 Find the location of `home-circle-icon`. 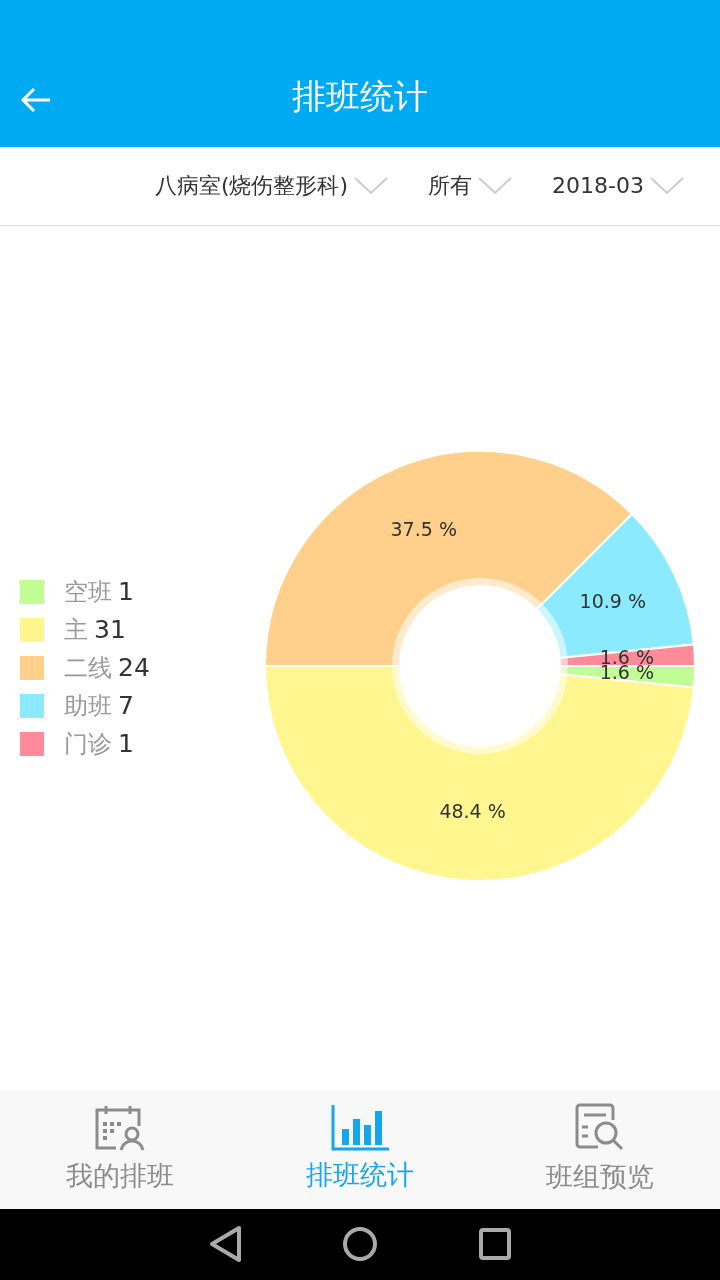

home-circle-icon is located at coordinates (360, 1244).